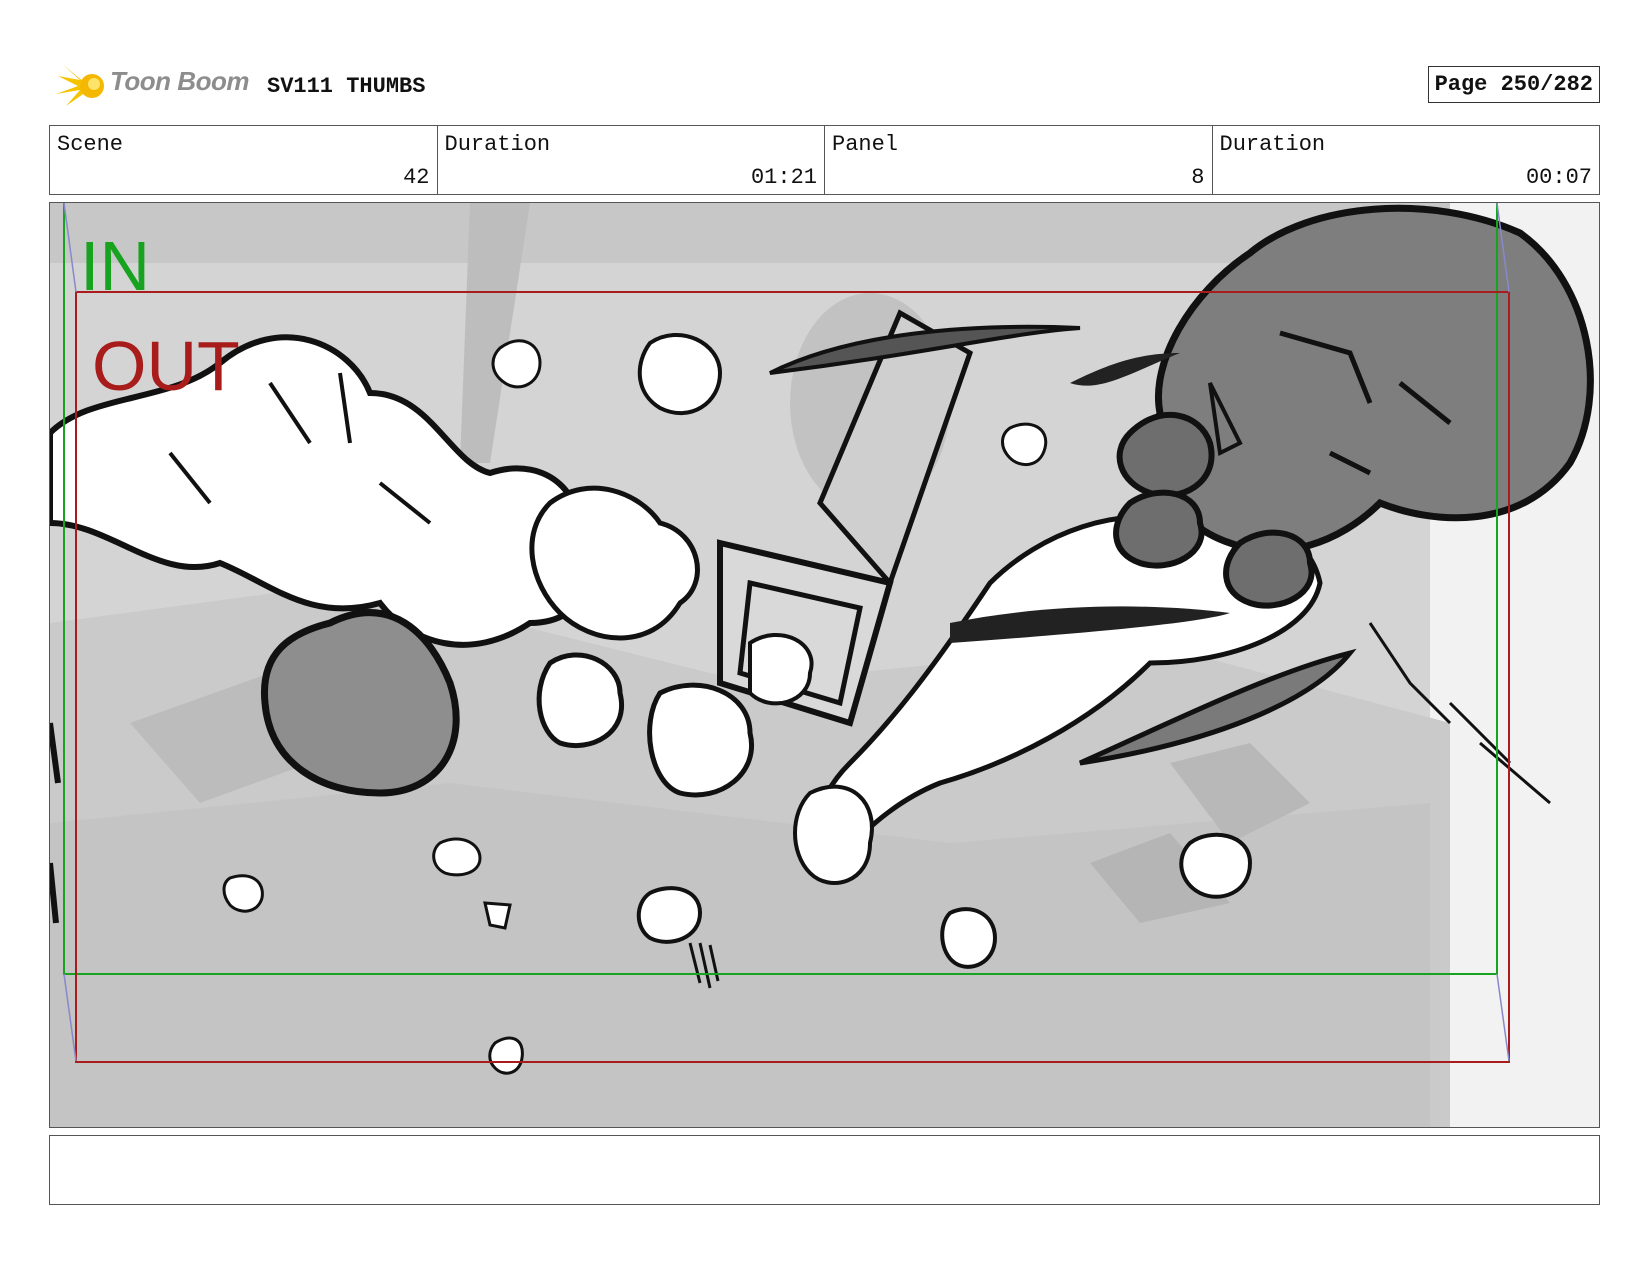  Describe the element at coordinates (166, 366) in the screenshot. I see `out-frame-label: OUT` at that location.